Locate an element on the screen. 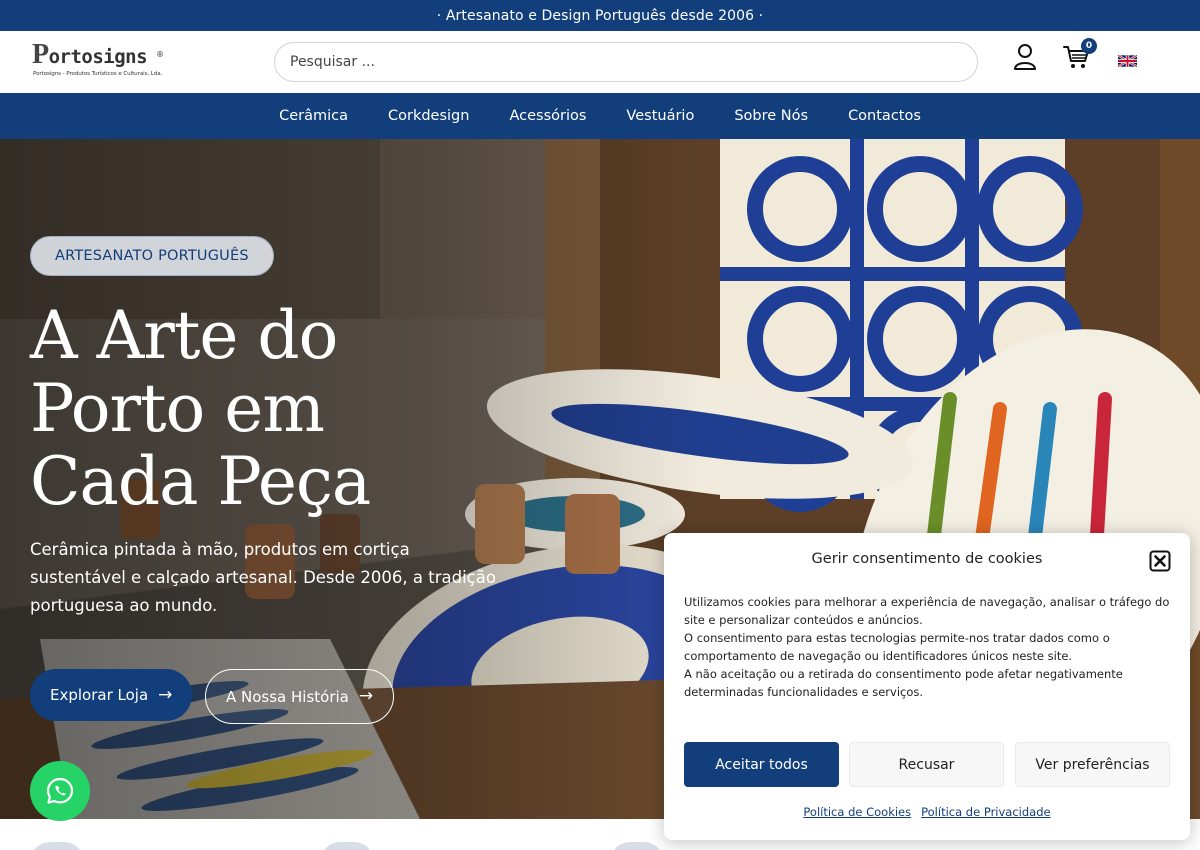 Image resolution: width=1200 pixels, height=850 pixels. user-icon is located at coordinates (1025, 57).